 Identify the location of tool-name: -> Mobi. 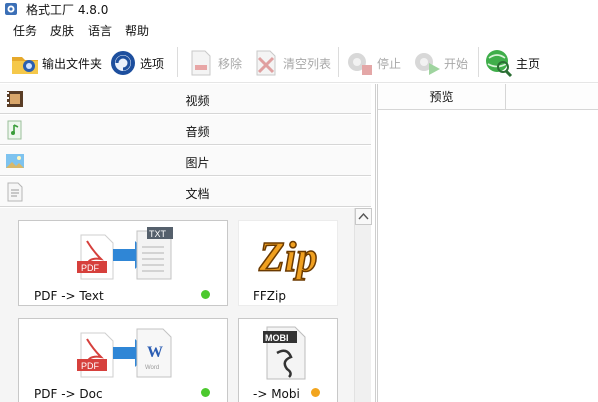
(276, 394).